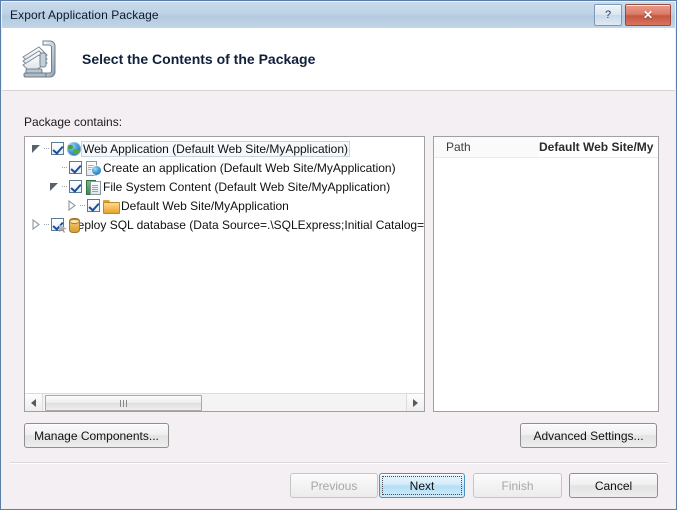  Describe the element at coordinates (598, 147) in the screenshot. I see `property-value: Default Web Site/My` at that location.